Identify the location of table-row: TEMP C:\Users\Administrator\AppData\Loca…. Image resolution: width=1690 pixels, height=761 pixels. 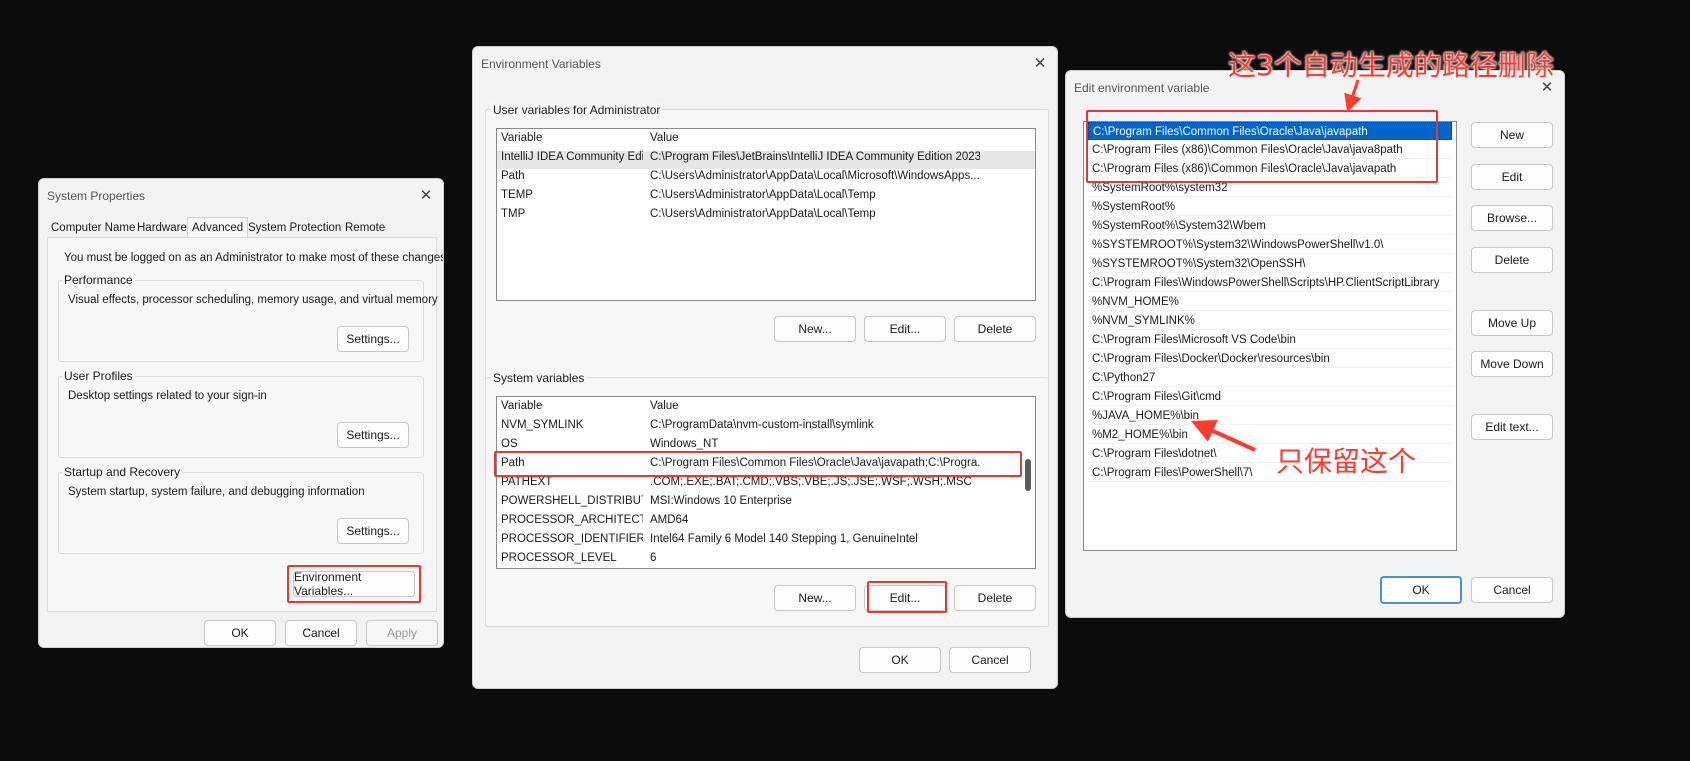
(766, 198).